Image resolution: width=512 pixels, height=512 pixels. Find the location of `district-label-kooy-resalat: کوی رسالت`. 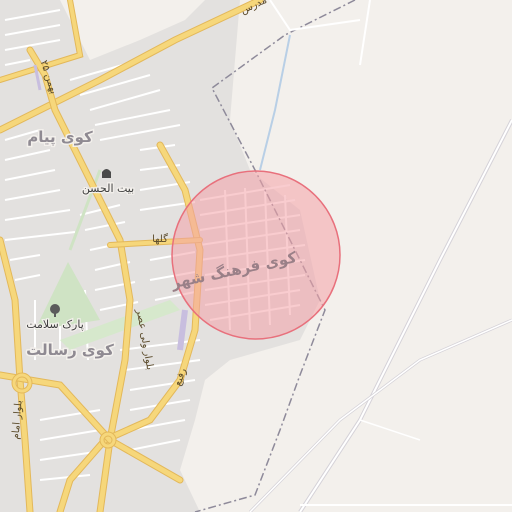

district-label-kooy-resalat: کوی رسالت is located at coordinates (70, 350).